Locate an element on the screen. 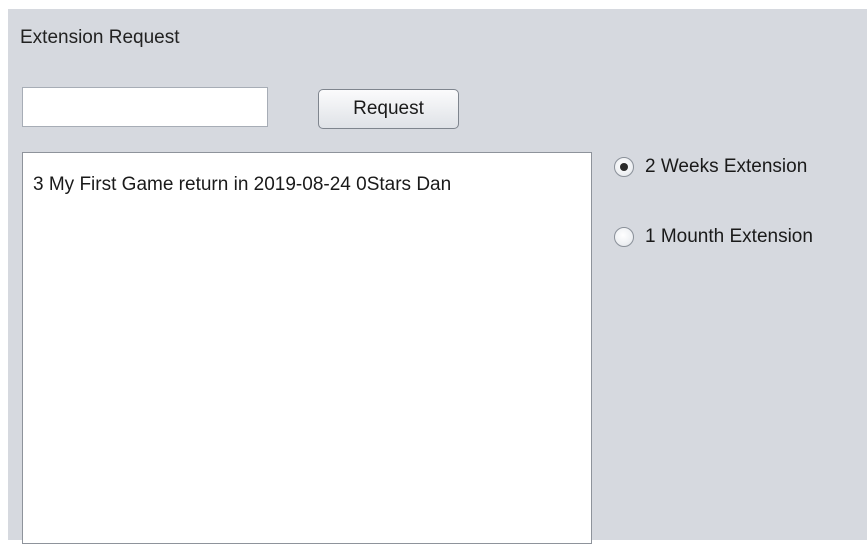  radio-selected-icon is located at coordinates (624, 167).